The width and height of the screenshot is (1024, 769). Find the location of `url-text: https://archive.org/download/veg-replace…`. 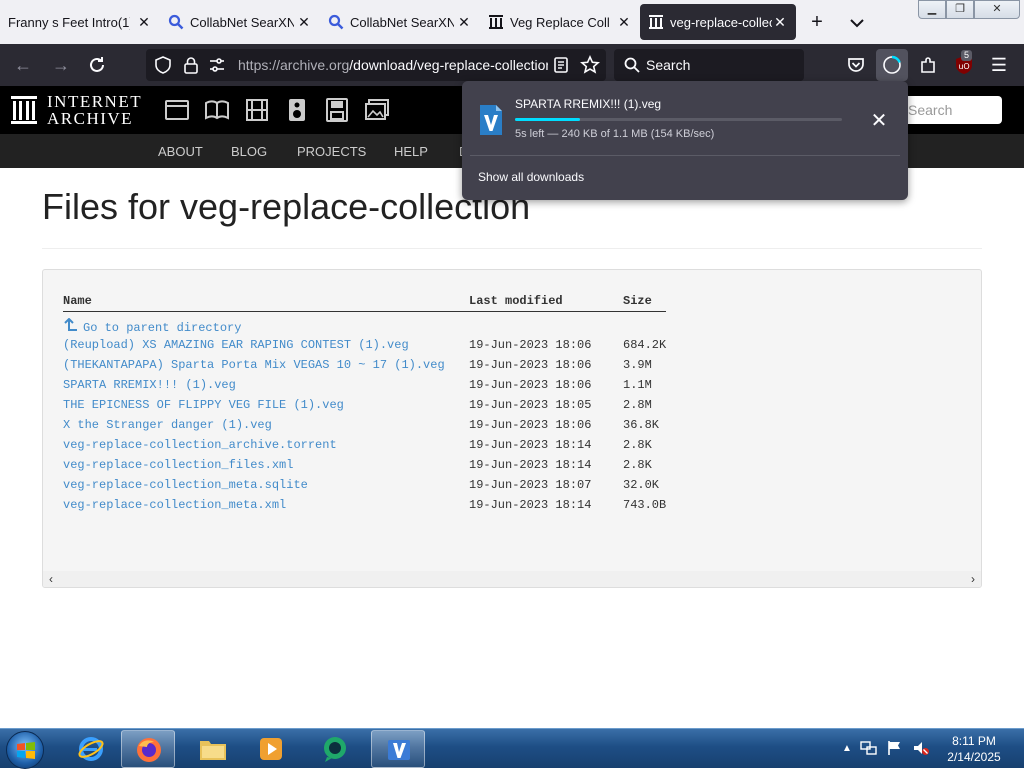

url-text: https://archive.org/download/veg-replace… is located at coordinates (393, 65).